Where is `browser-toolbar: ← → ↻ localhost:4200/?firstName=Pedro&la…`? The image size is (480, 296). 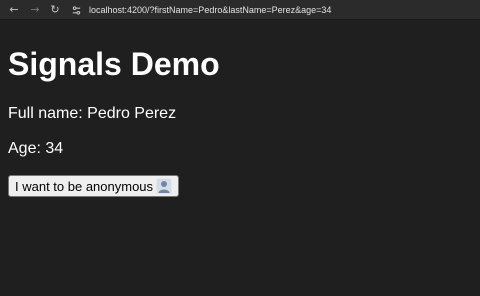 browser-toolbar: ← → ↻ localhost:4200/?firstName=Pedro&la… is located at coordinates (240, 10).